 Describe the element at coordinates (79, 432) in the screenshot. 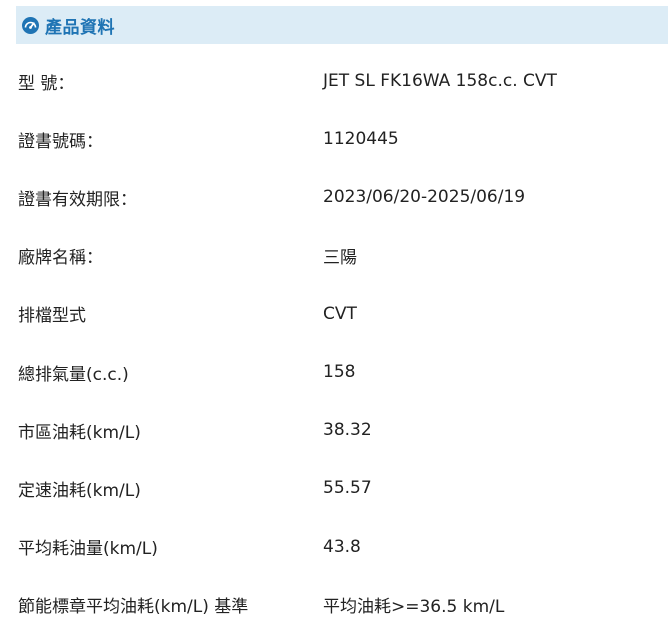

I see `spec-label: 市區油耗(km/L)` at that location.